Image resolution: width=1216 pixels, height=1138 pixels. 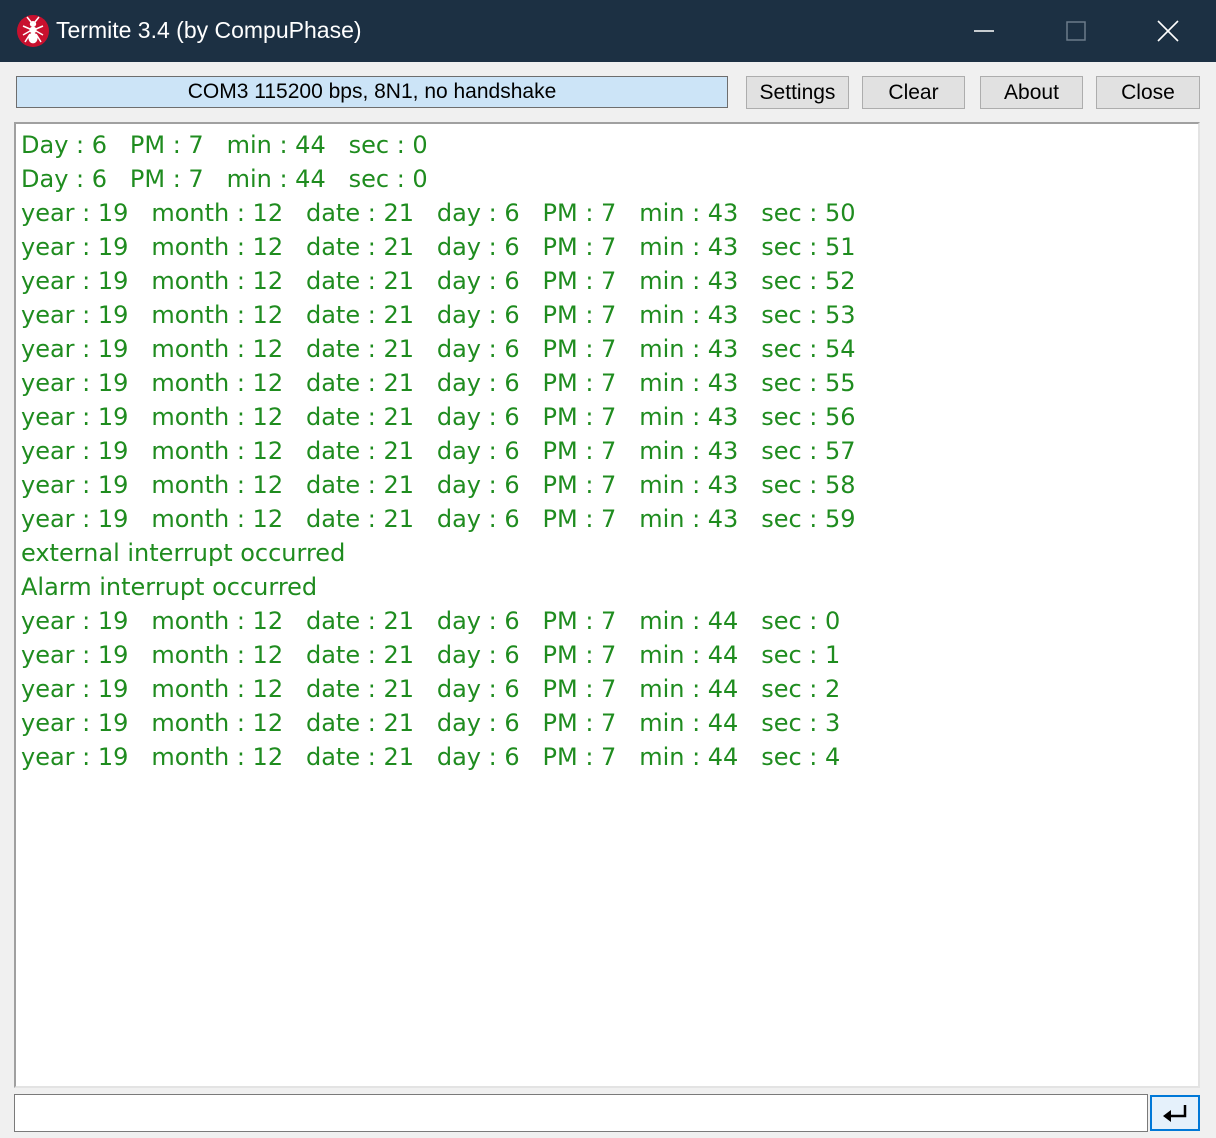 What do you see at coordinates (169, 587) in the screenshot?
I see `terminal-line: Alarm interrupt occurred` at bounding box center [169, 587].